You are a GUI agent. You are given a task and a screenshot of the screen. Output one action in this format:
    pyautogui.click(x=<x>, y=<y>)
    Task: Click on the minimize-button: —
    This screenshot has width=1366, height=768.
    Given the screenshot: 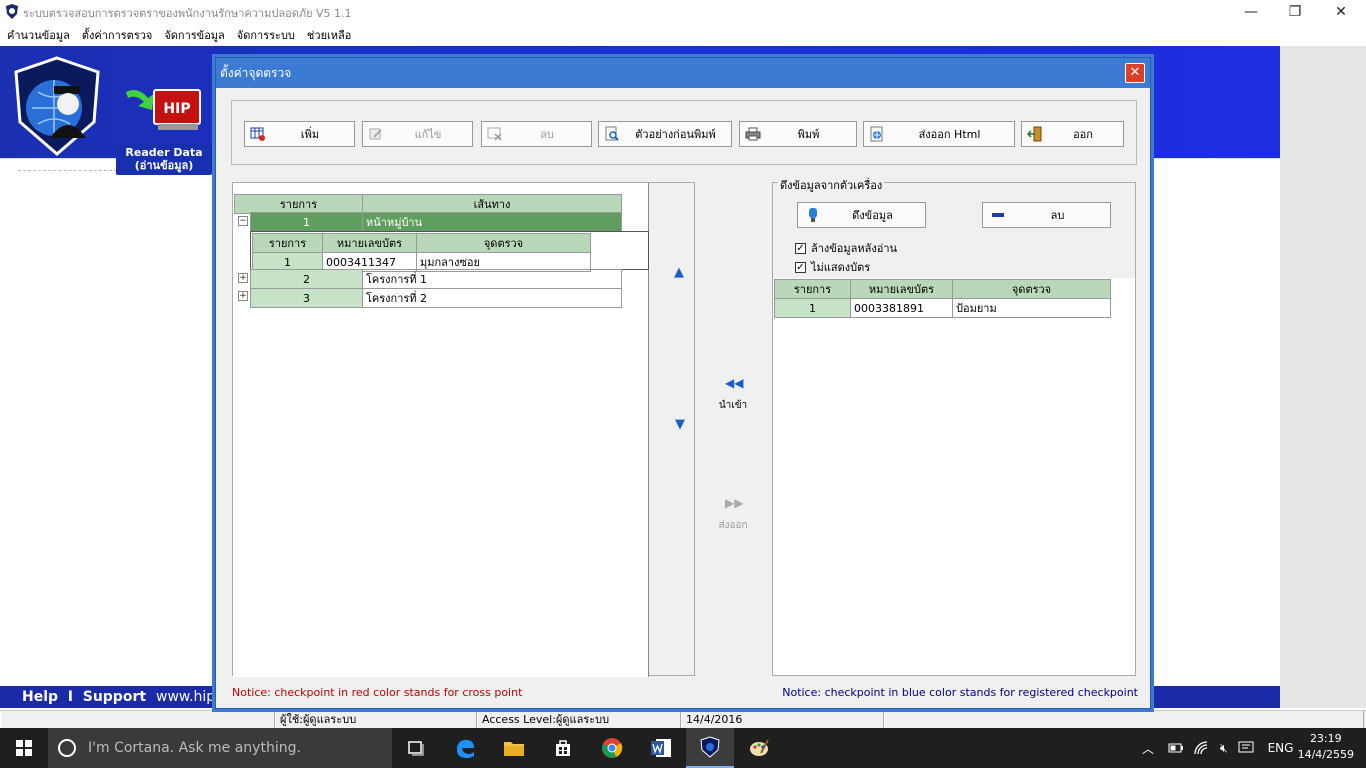 What is the action you would take?
    pyautogui.click(x=1251, y=12)
    